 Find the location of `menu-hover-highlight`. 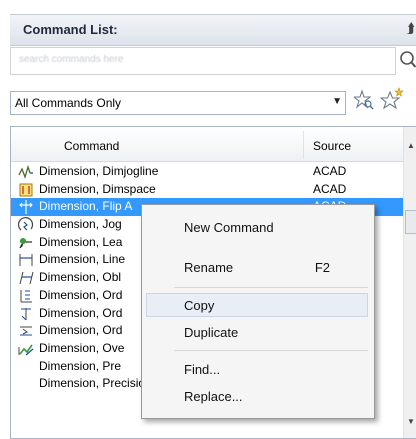

menu-hover-highlight is located at coordinates (257, 305).